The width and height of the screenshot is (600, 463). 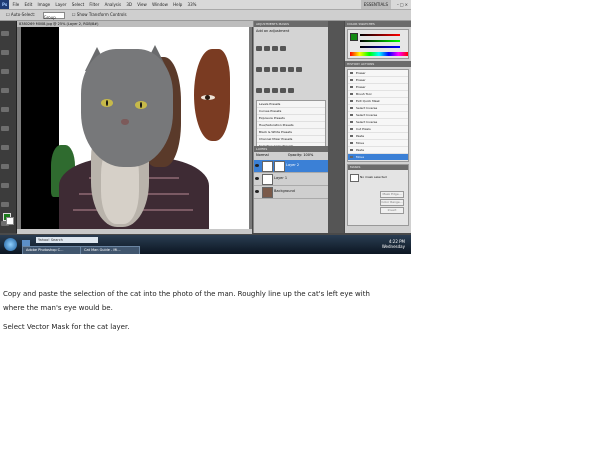 I want to click on layer-row: Layer 1, so click(x=291, y=179).